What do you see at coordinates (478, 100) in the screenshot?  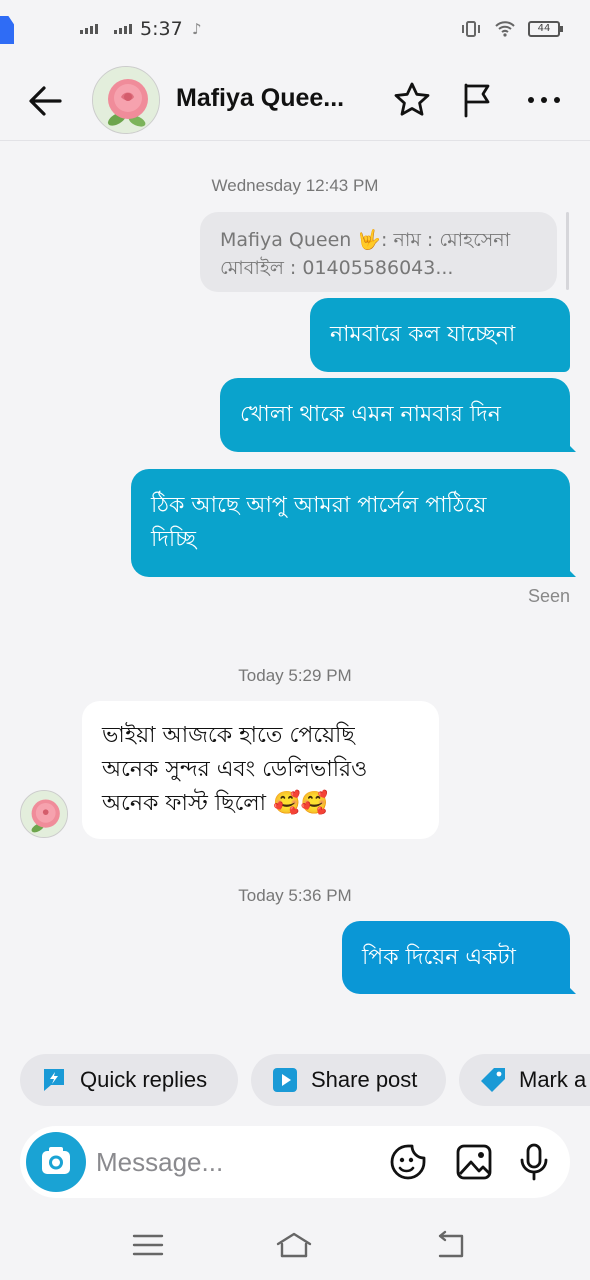 I see `flag-icon` at bounding box center [478, 100].